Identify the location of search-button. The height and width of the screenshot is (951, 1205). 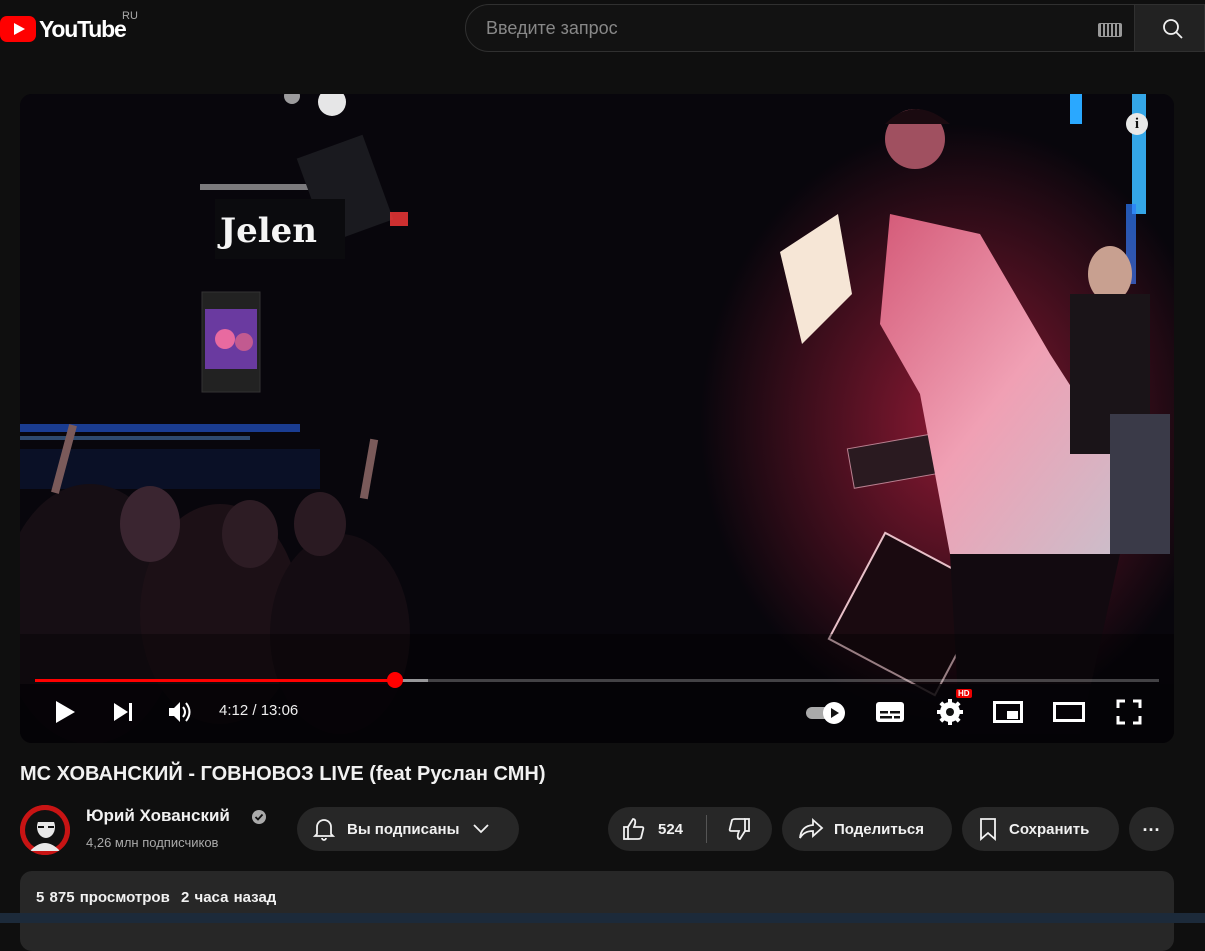
(1169, 28).